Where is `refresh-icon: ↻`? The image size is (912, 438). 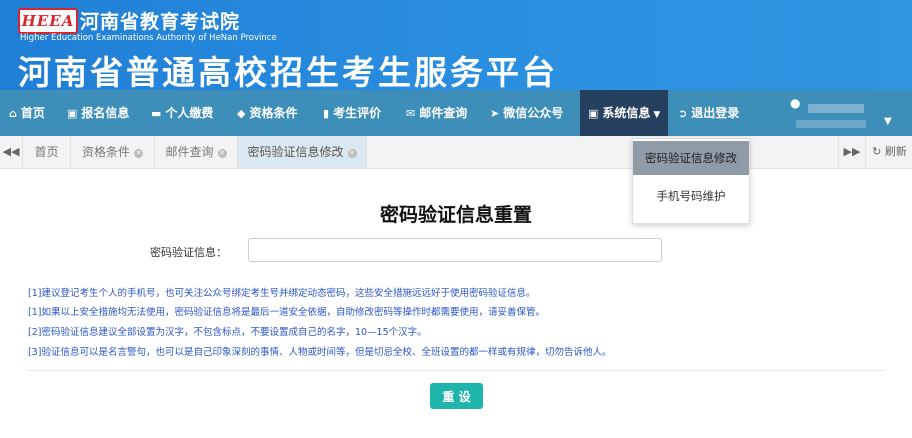 refresh-icon: ↻ is located at coordinates (877, 151).